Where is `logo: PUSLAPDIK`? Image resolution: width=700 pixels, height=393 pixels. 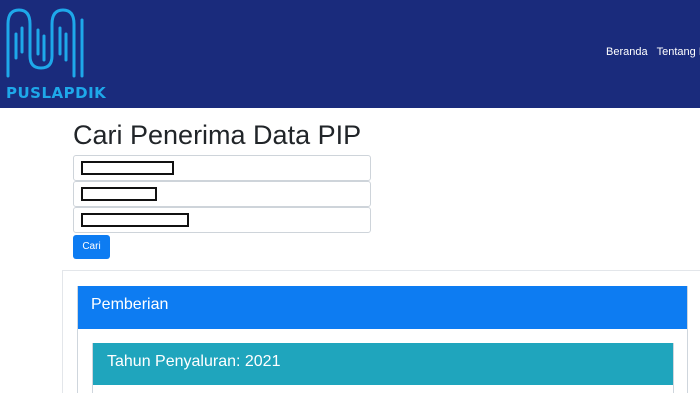
logo: PUSLAPDIK is located at coordinates (55, 54).